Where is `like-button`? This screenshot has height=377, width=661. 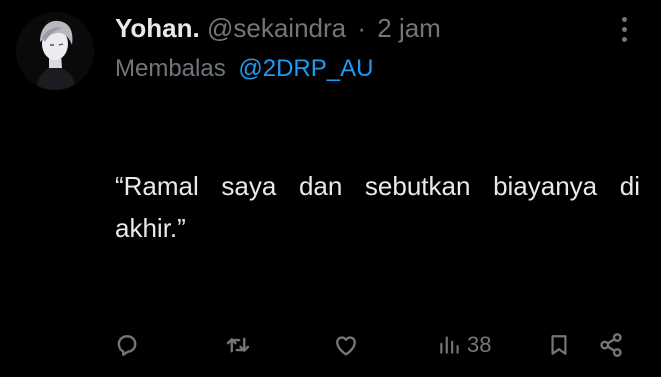 like-button is located at coordinates (346, 345).